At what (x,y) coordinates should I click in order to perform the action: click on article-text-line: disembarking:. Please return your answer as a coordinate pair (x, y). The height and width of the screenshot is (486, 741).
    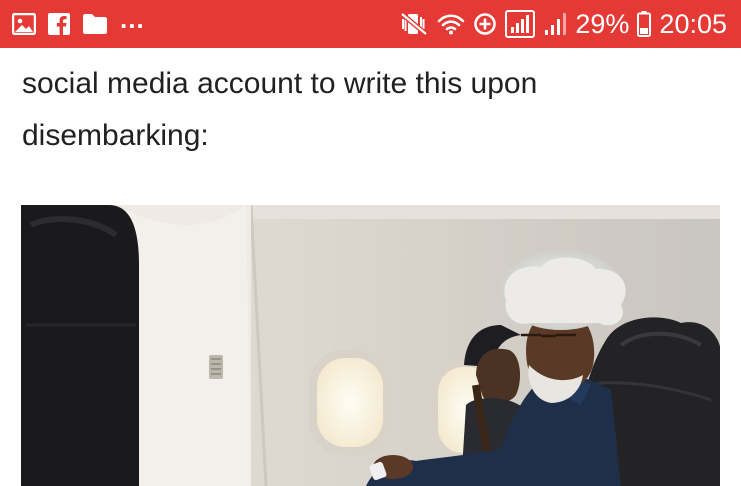
    Looking at the image, I should click on (115, 135).